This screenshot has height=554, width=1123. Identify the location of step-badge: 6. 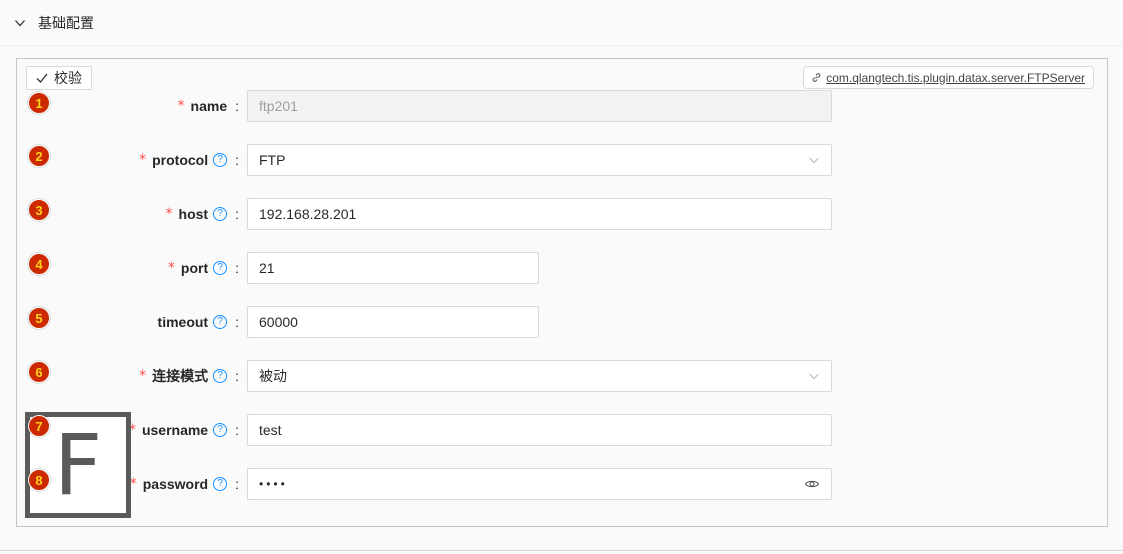
(39, 372).